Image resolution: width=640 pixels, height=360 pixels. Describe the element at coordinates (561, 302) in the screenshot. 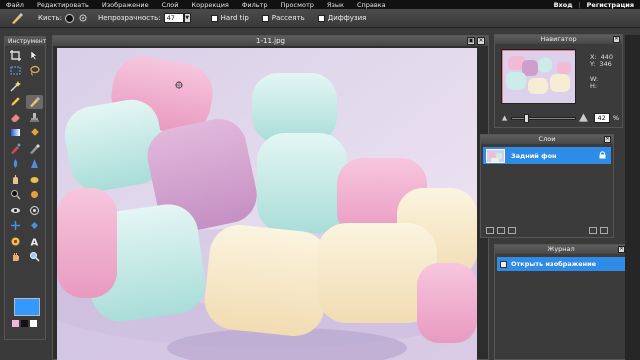

I see `history-panel: Журнал ✕ Открыть изображение` at that location.